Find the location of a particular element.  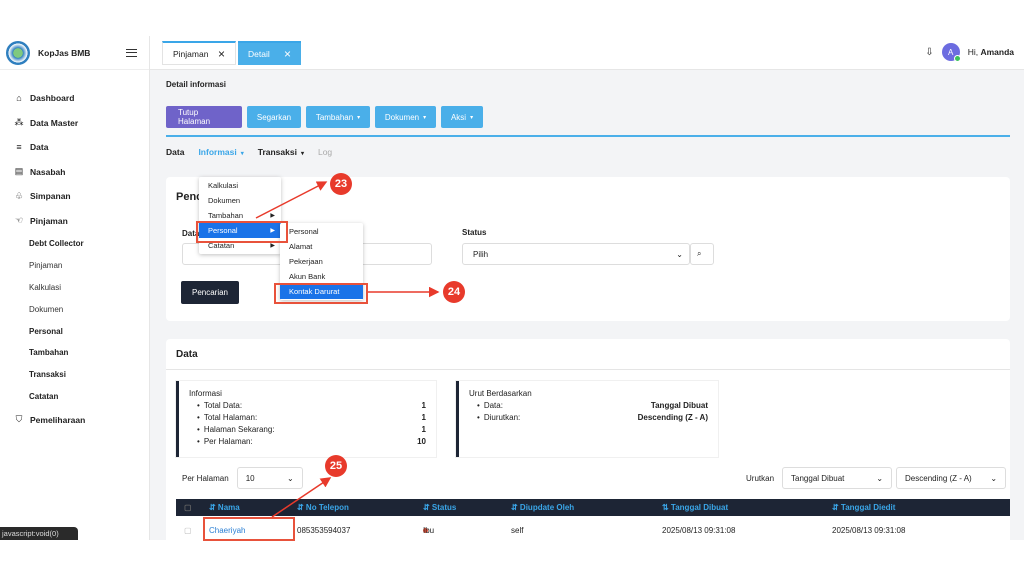

step-marker-23: 23 is located at coordinates (341, 184).